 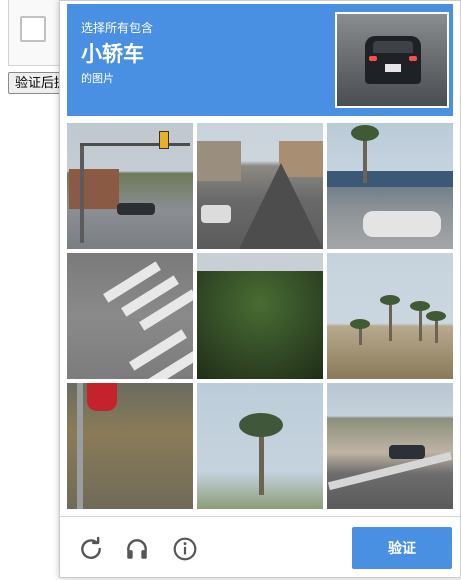 What do you see at coordinates (33, 29) in the screenshot?
I see `captcha-checkbox` at bounding box center [33, 29].